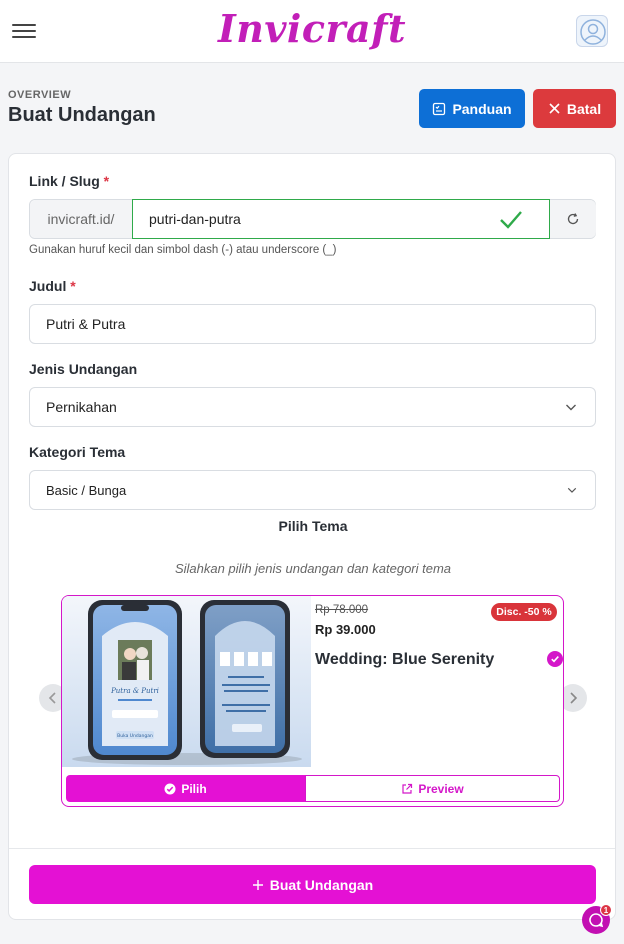  What do you see at coordinates (592, 31) in the screenshot?
I see `user-avatar-icon` at bounding box center [592, 31].